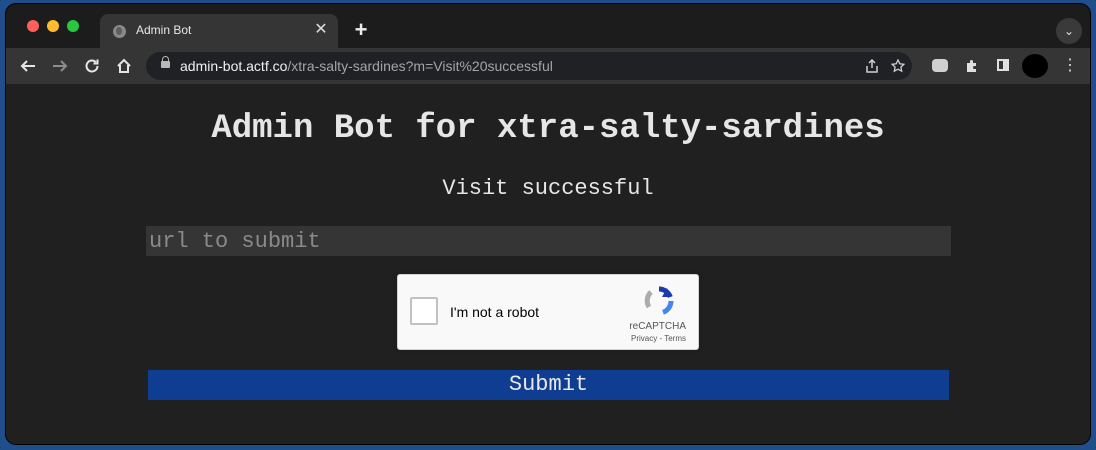  What do you see at coordinates (1070, 66) in the screenshot?
I see `menu-kebab-icon: ⋮` at bounding box center [1070, 66].